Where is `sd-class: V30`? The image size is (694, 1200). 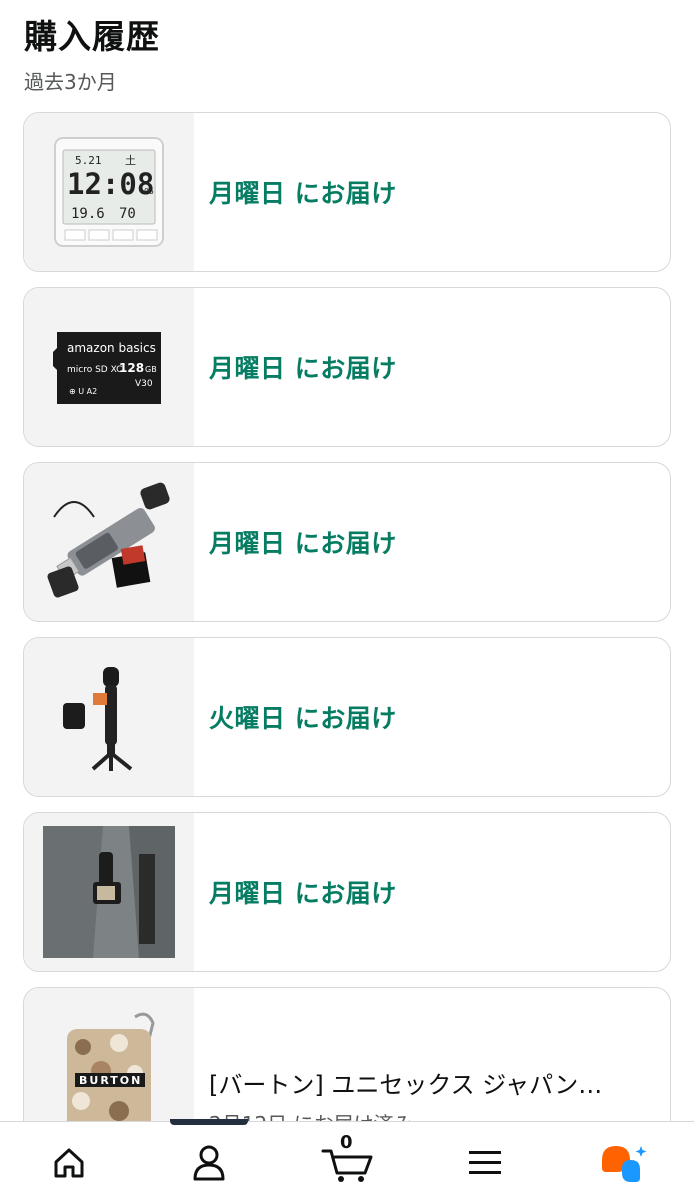
sd-class: V30 is located at coordinates (144, 384).